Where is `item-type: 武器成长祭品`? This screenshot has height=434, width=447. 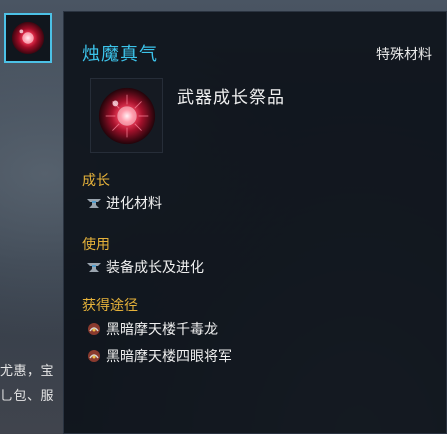 item-type: 武器成长祭品 is located at coordinates (231, 98).